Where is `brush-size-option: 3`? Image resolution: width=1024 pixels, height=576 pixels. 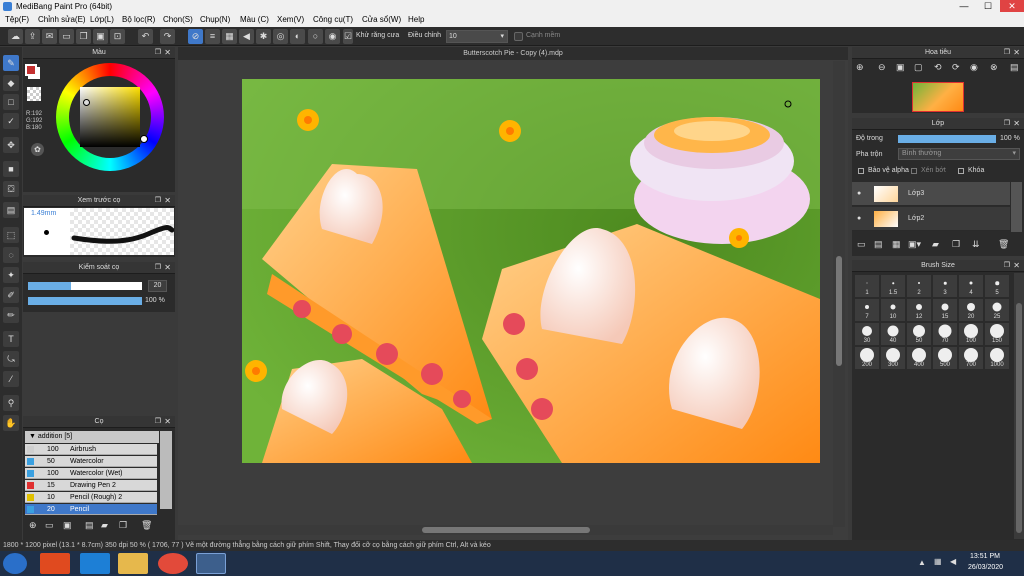 brush-size-option: 3 is located at coordinates (945, 286).